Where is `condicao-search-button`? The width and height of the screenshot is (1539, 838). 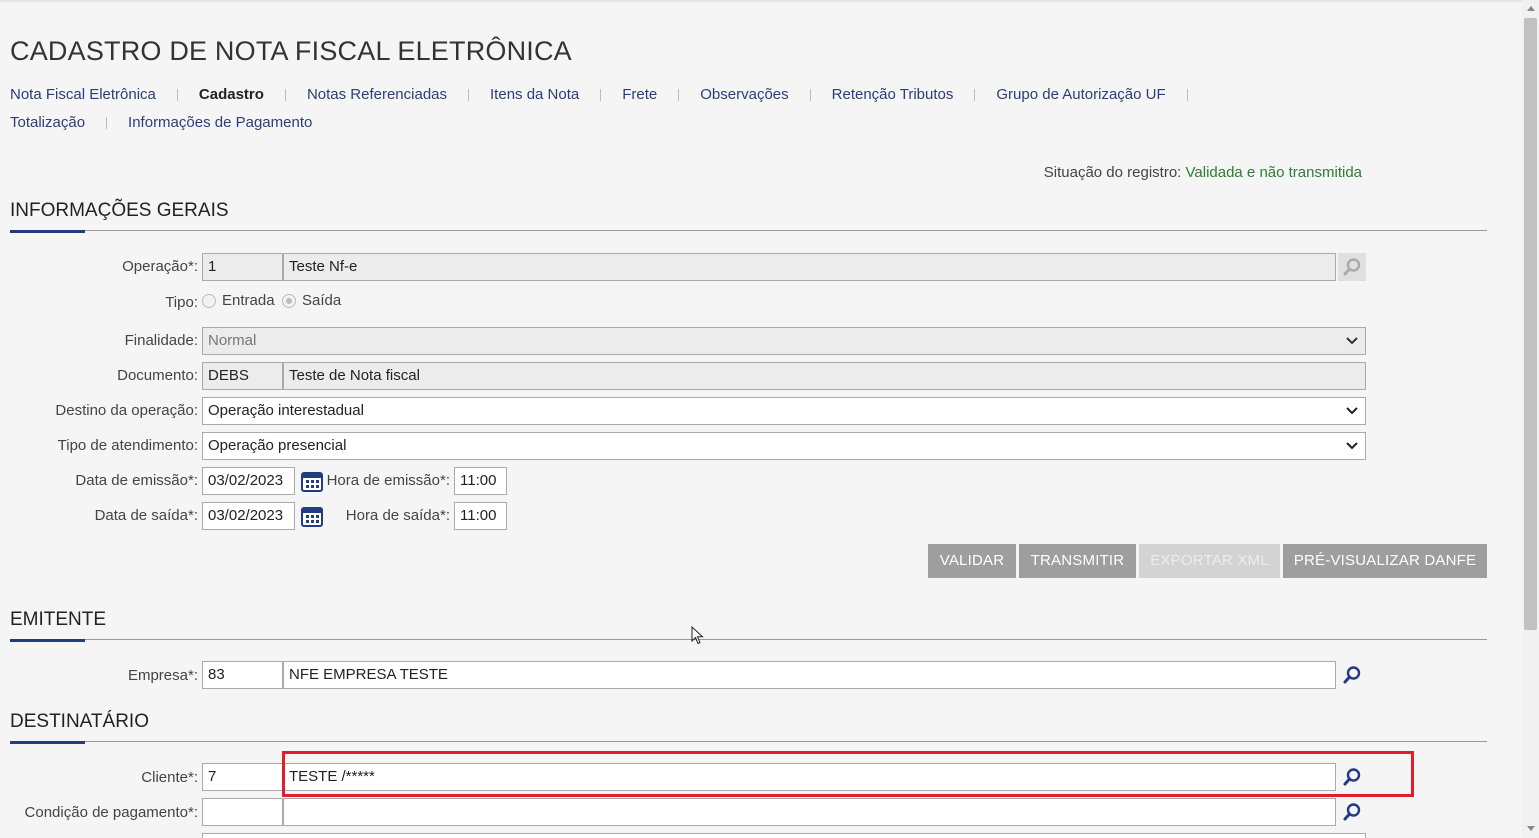 condicao-search-button is located at coordinates (1352, 812).